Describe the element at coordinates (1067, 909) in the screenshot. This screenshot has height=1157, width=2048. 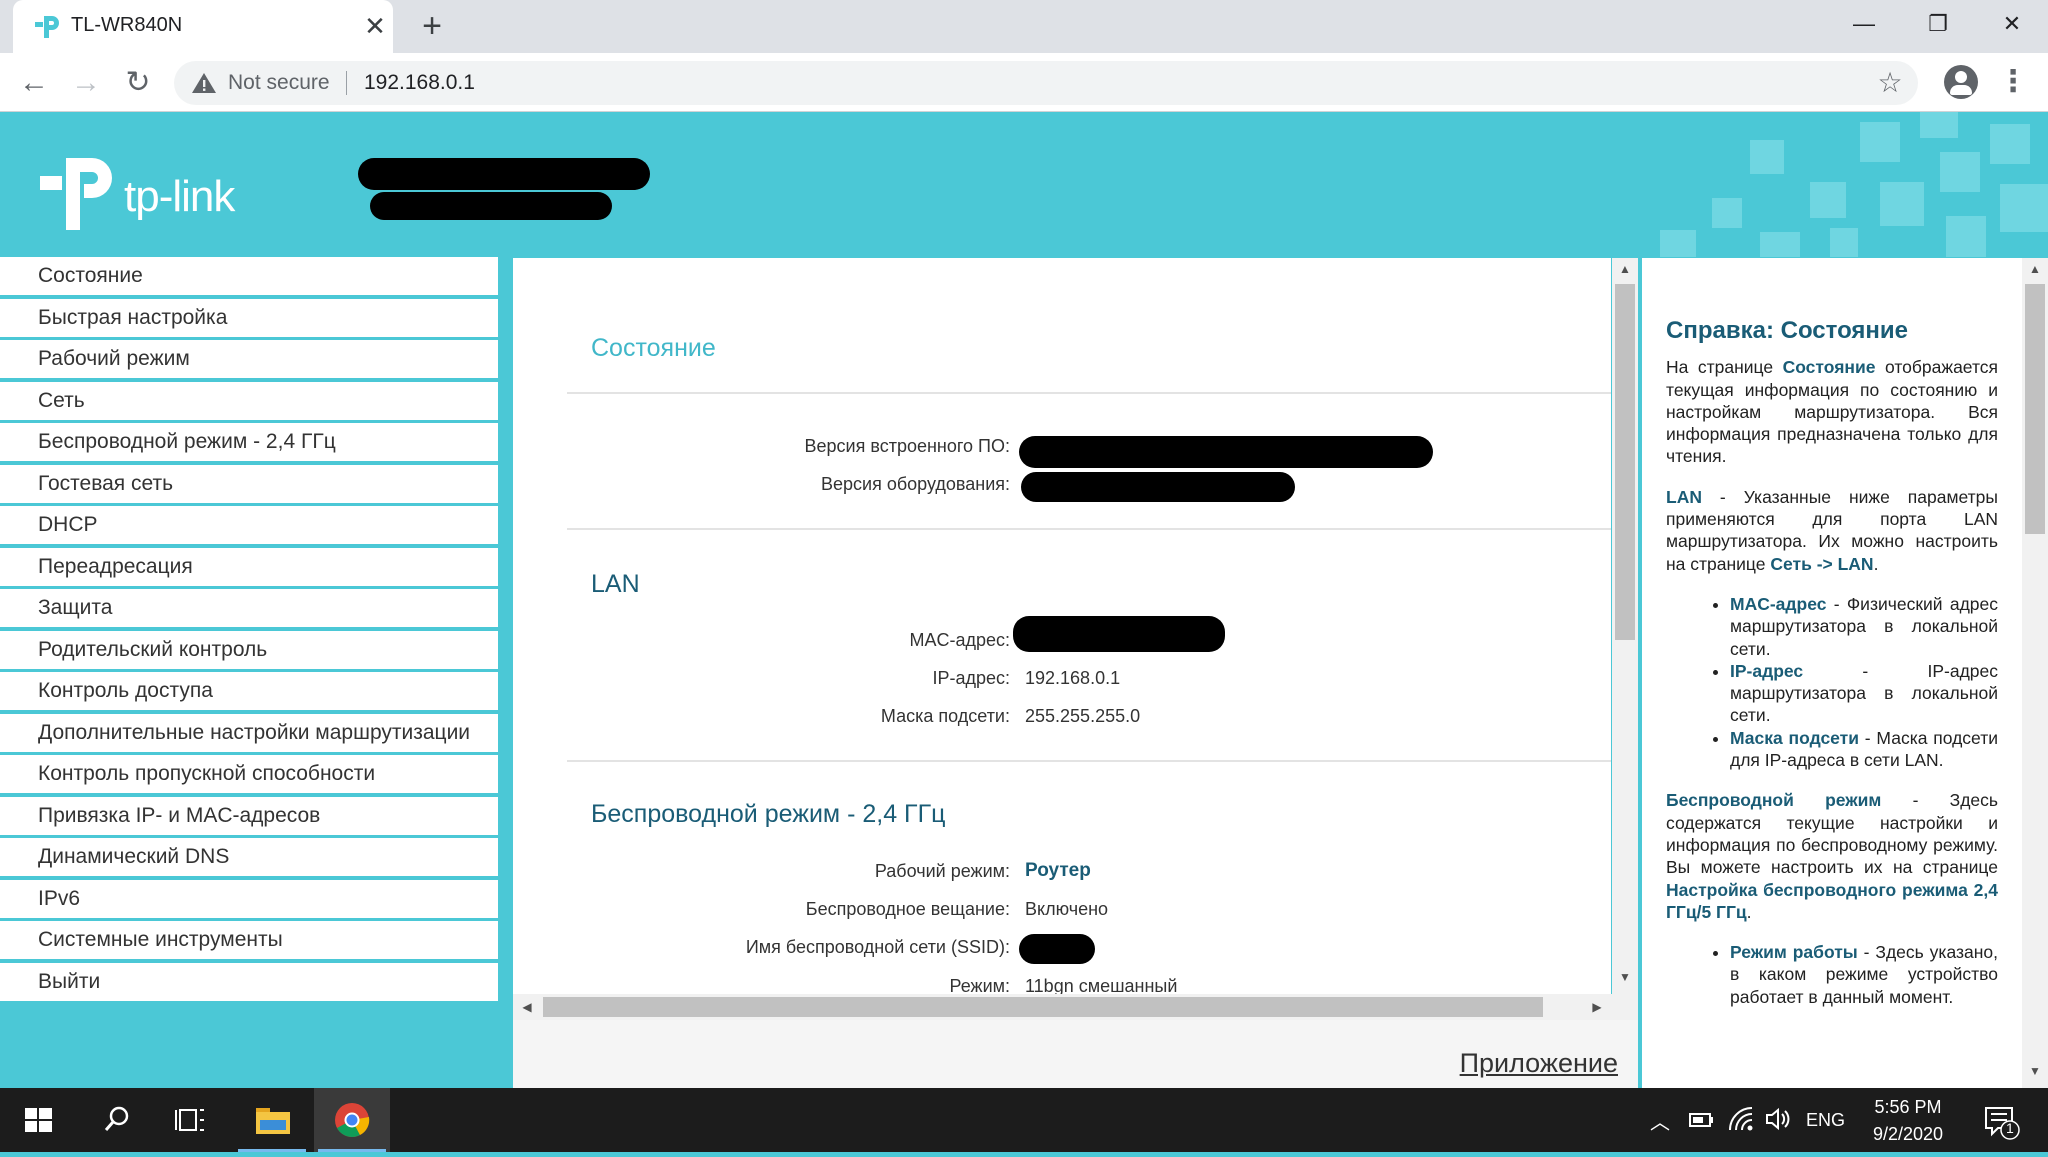
I see `wireless-broadcast-value: Включено` at that location.